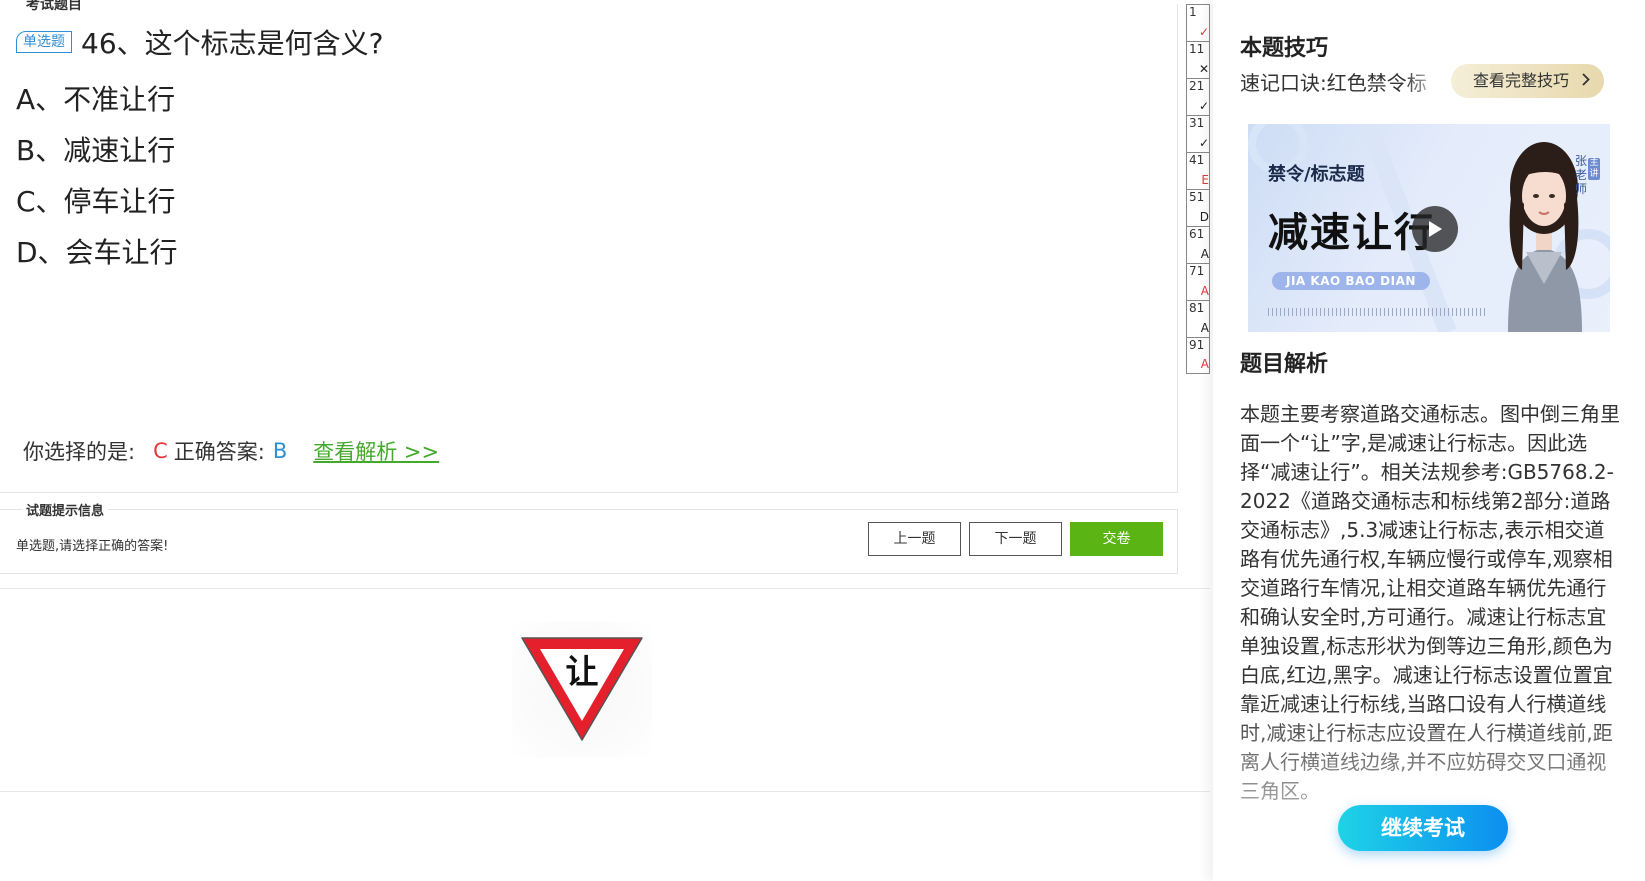 This screenshot has height=881, width=1645. Describe the element at coordinates (1594, 169) in the screenshot. I see `presenter-role-badge: 主讲` at that location.